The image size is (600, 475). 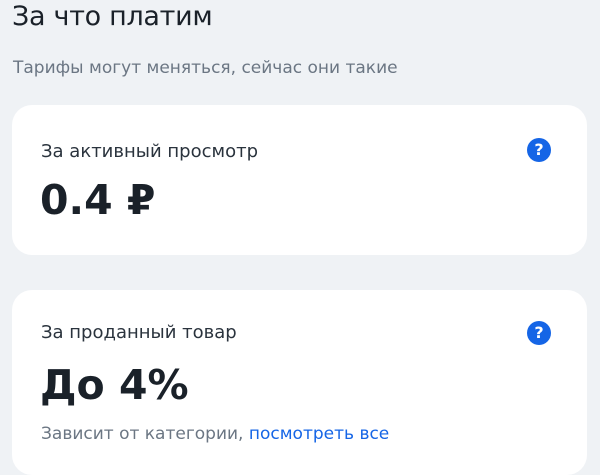 I want to click on page-title: За что платим, so click(x=112, y=16).